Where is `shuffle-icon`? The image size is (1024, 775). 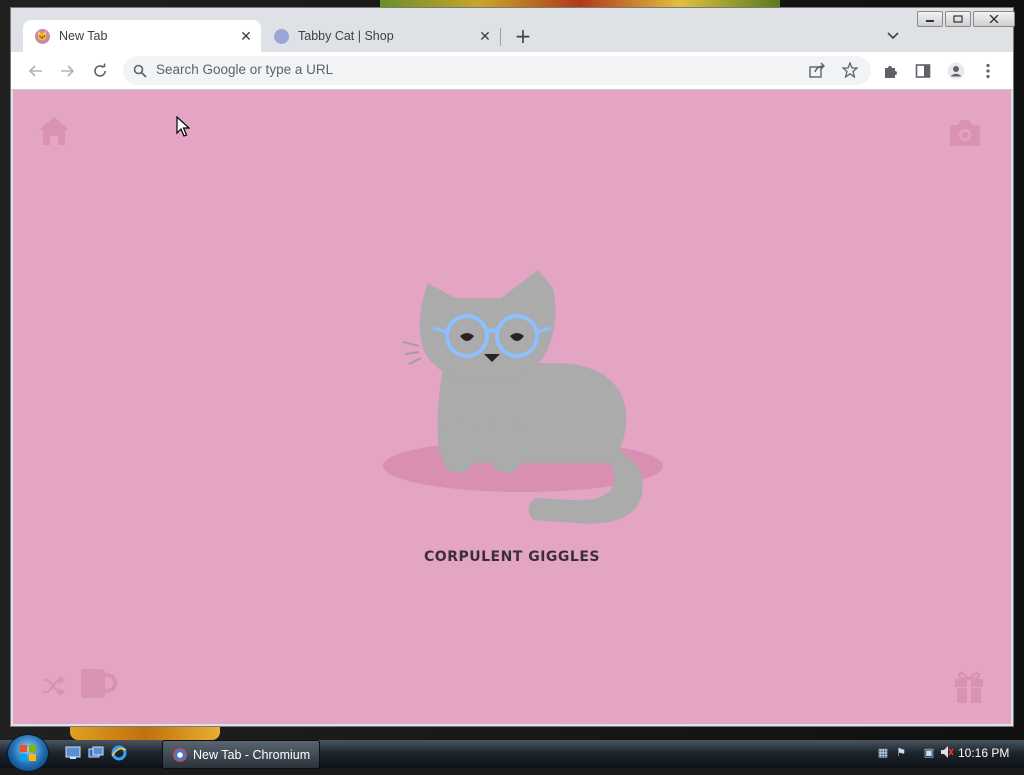 shuffle-icon is located at coordinates (53, 688).